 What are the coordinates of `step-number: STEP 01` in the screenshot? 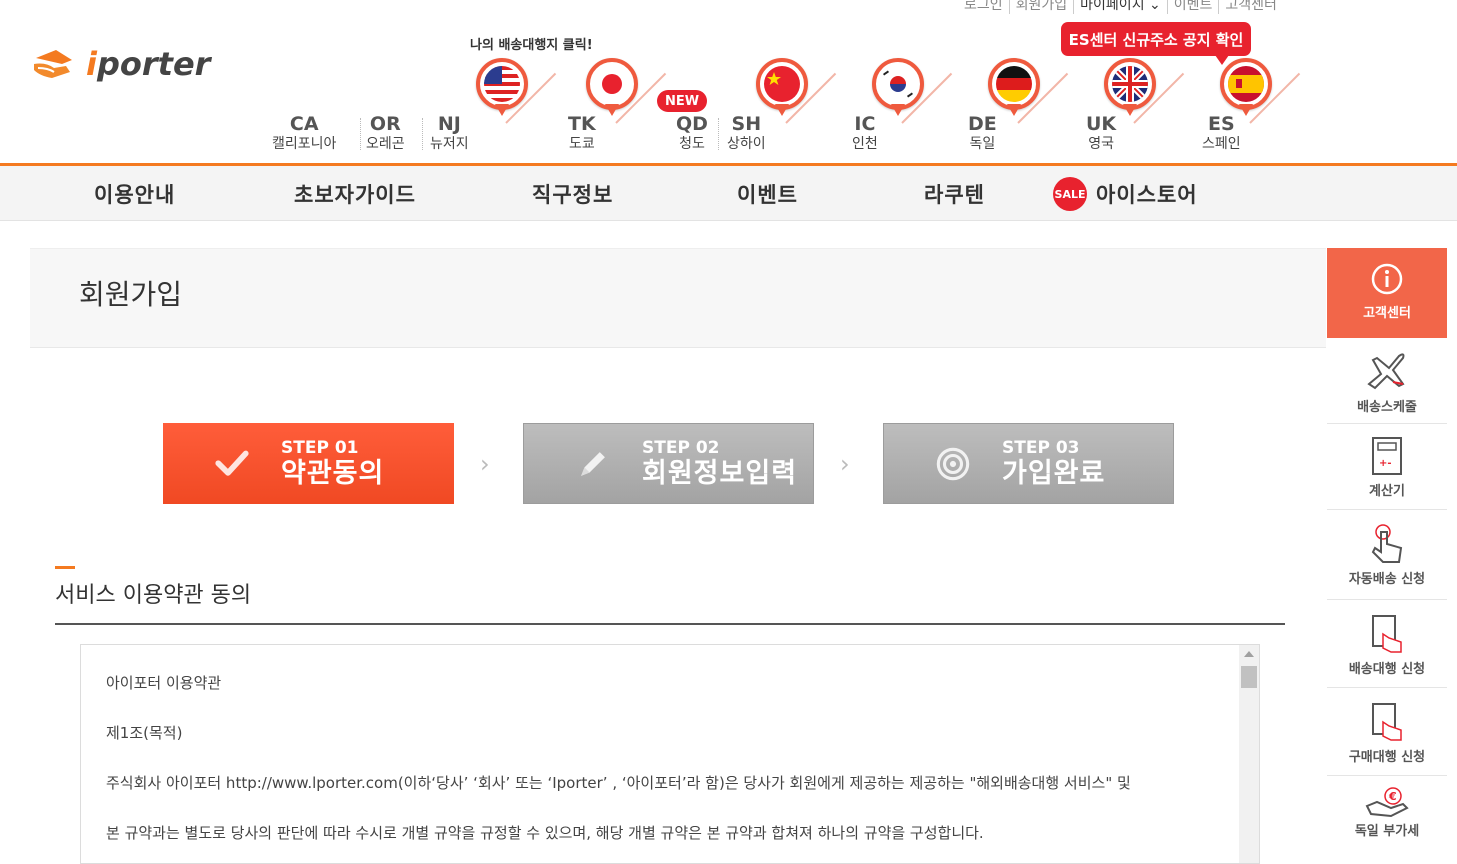 It's located at (320, 447).